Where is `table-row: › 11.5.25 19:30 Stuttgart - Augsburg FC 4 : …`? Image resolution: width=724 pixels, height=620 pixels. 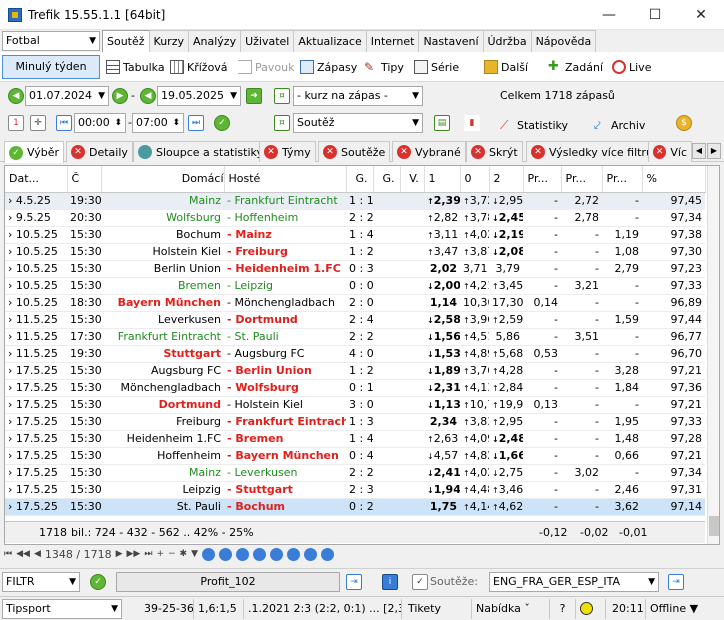 table-row: › 11.5.25 19:30 Stuttgart - Augsburg FC 4 : … is located at coordinates (355, 354).